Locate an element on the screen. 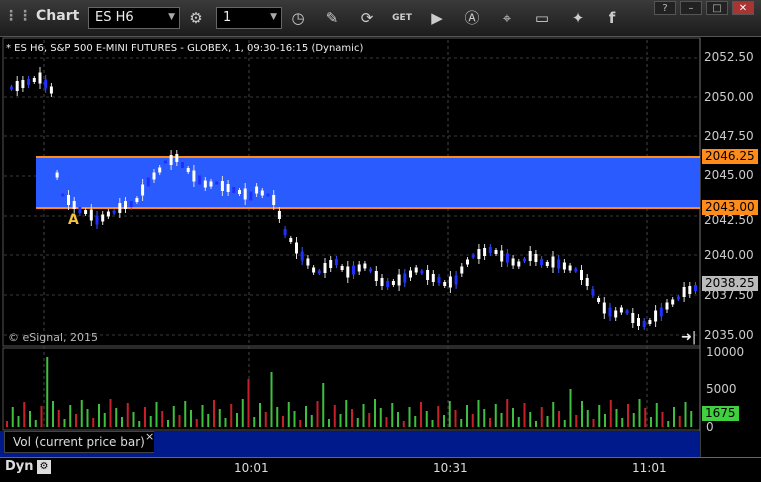 The width and height of the screenshot is (761, 482). volume-tick: 10000 is located at coordinates (725, 352).